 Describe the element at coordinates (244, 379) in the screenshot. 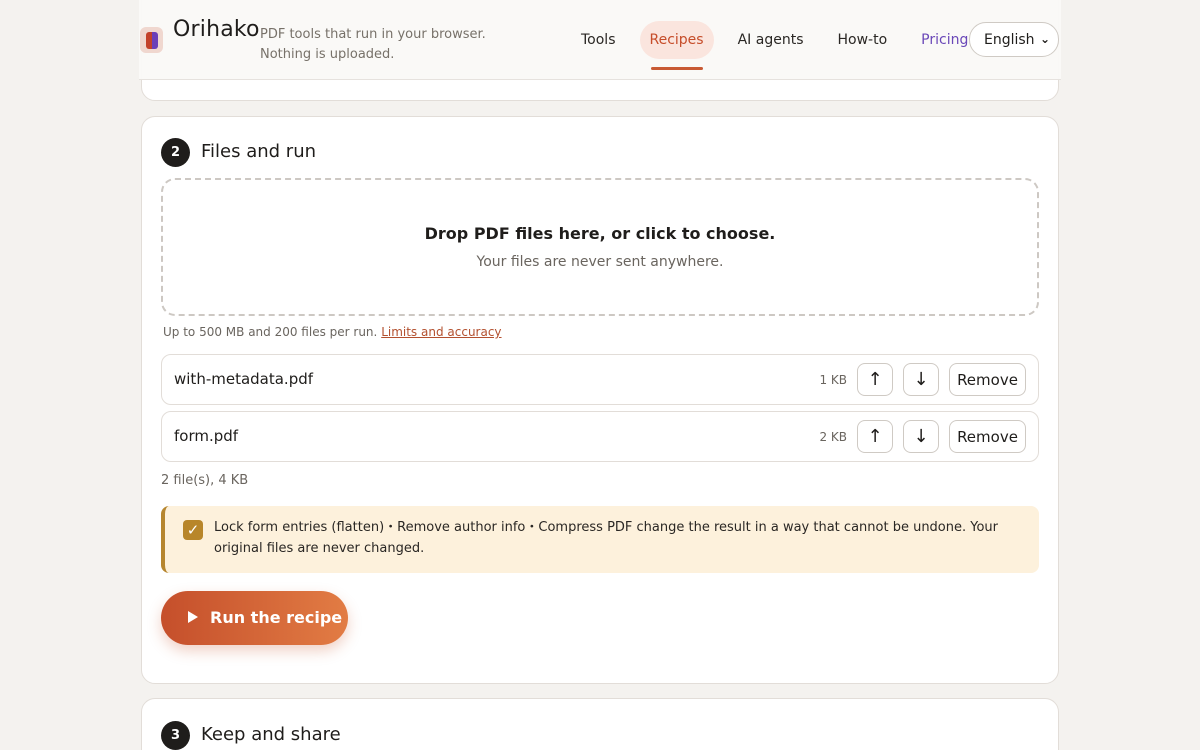

I see `file-name: with-metadata.pdf` at that location.